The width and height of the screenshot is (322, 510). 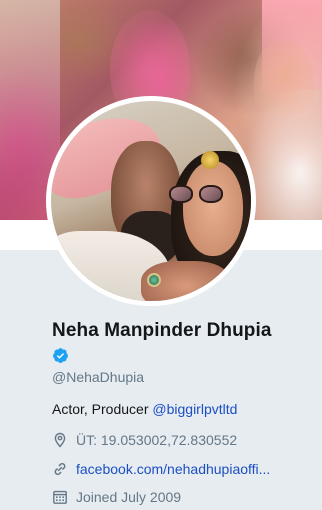 What do you see at coordinates (60, 497) in the screenshot?
I see `calendar-icon` at bounding box center [60, 497].